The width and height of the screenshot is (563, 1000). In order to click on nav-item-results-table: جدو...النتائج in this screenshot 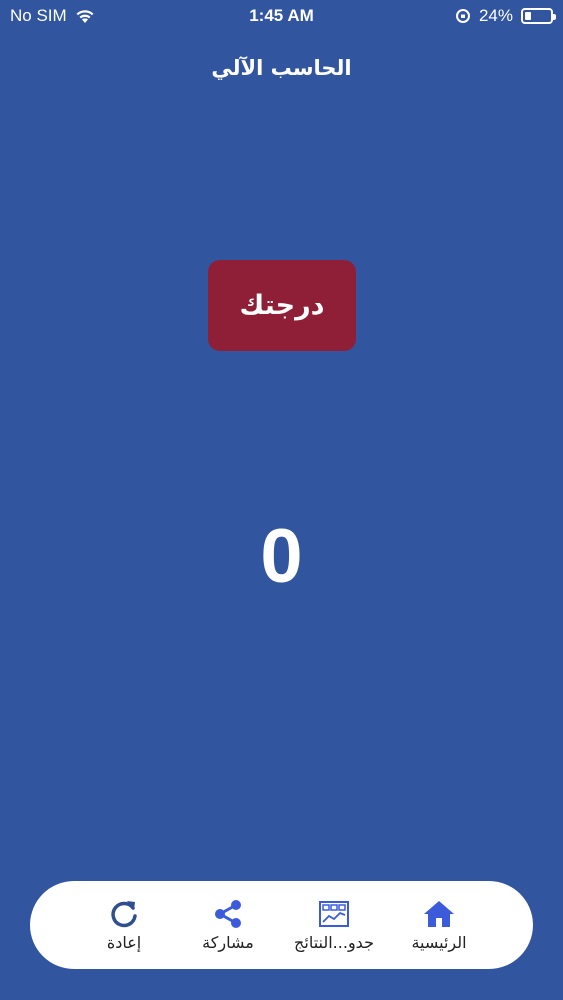, I will do `click(334, 926)`.